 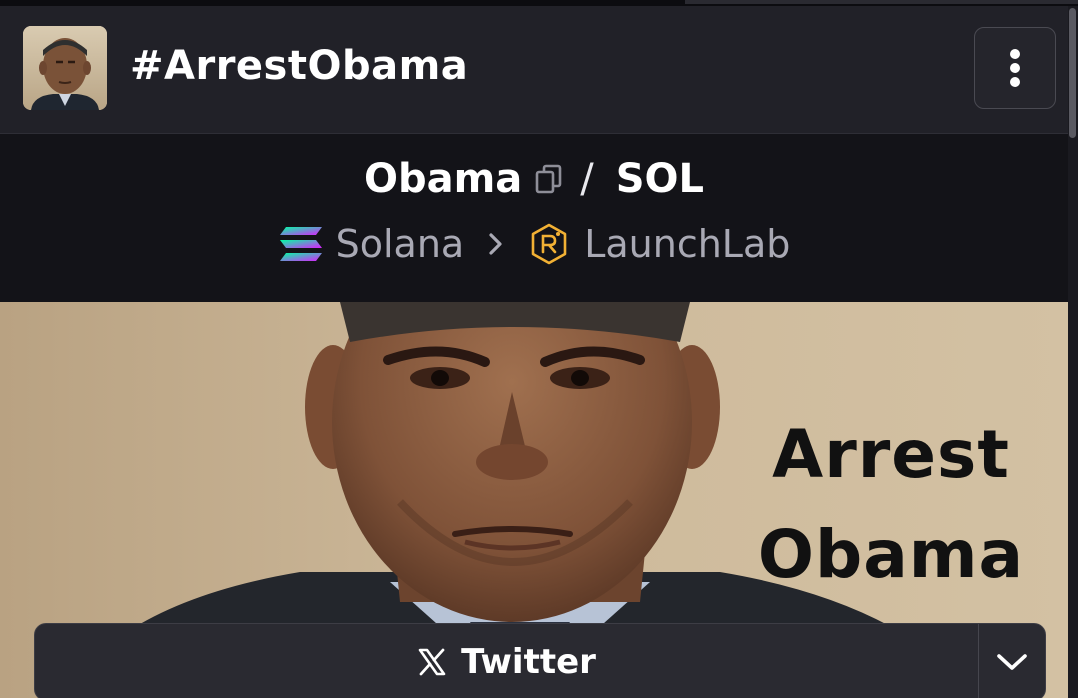 What do you see at coordinates (891, 454) in the screenshot?
I see `banner-caption-line1: Arrest` at bounding box center [891, 454].